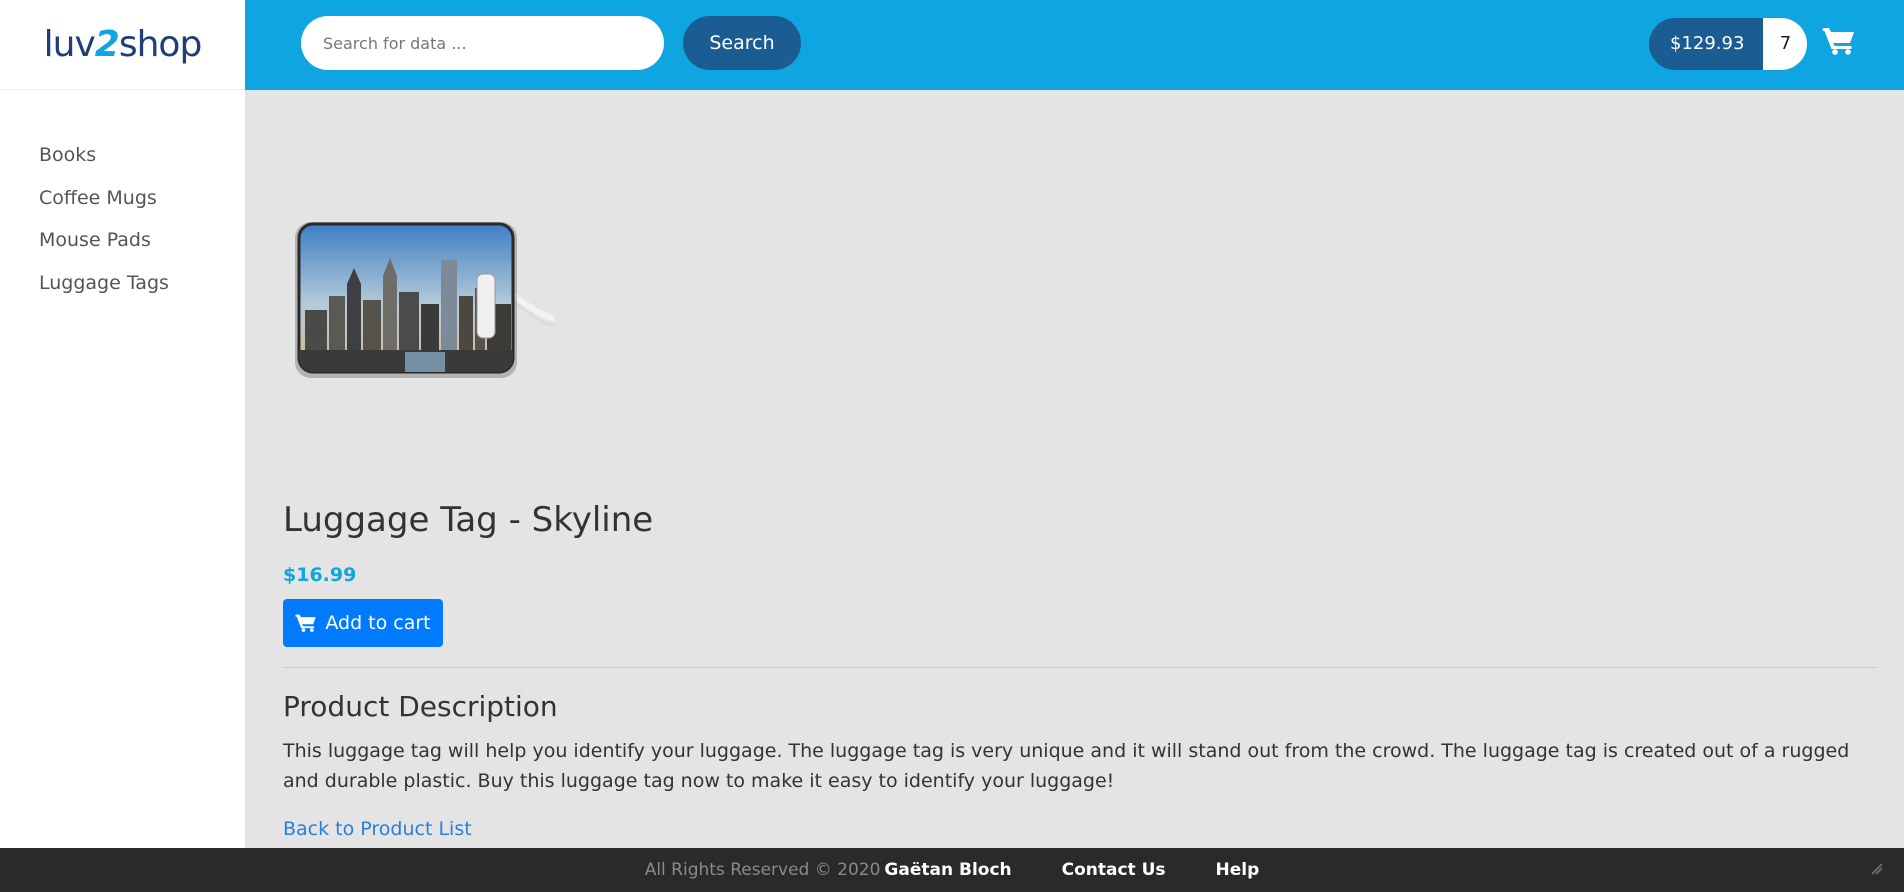  I want to click on contact-us-link: Contact Us, so click(1114, 870).